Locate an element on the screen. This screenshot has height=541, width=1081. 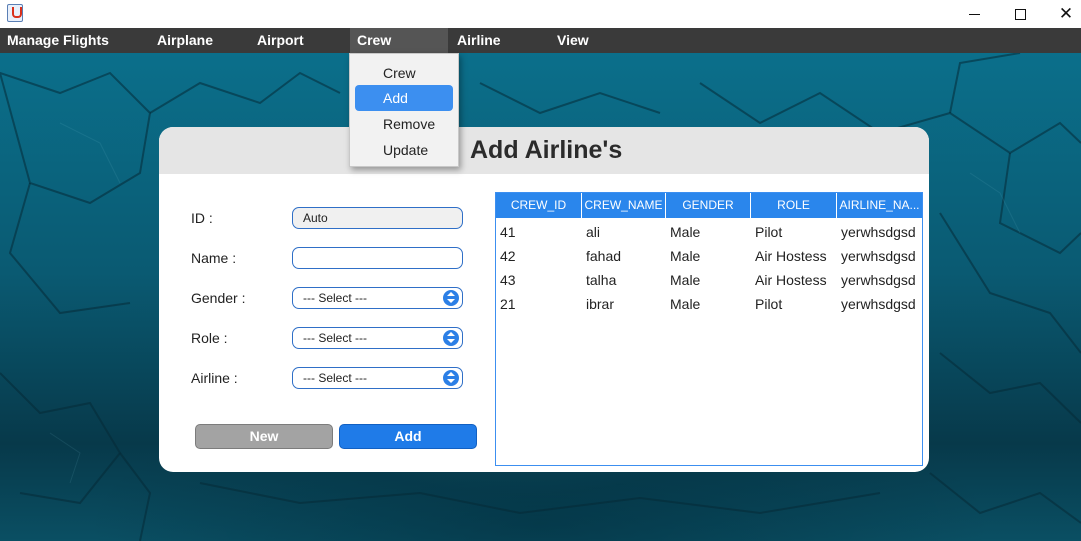
table-row: 43 talha Male Air Hostess yerwhsdgsd is located at coordinates (709, 280).